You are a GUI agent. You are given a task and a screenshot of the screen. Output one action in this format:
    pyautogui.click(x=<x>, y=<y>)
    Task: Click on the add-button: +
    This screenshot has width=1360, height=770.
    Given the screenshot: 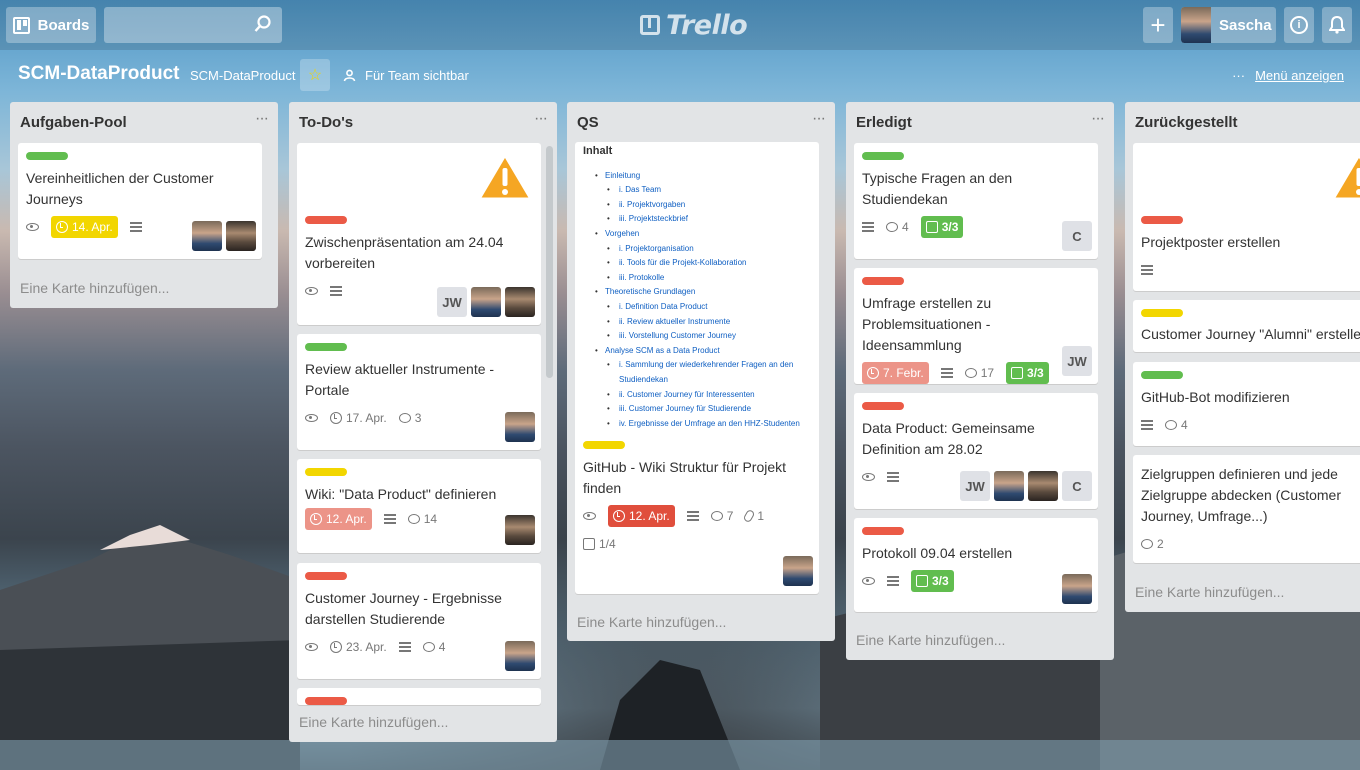 What is the action you would take?
    pyautogui.click(x=1158, y=25)
    